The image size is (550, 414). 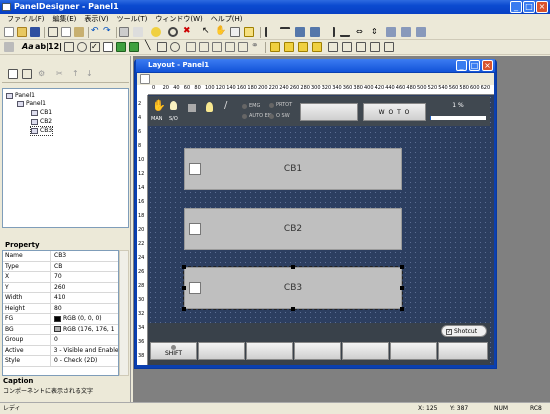 I want to click on menu-help: ヘルプ(H), so click(x=227, y=19).